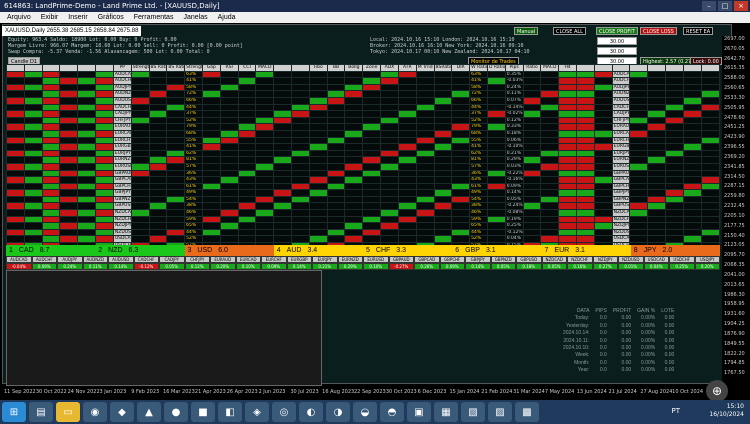 The height and width of the screenshot is (424, 750). I want to click on app-icon: ▧, so click(473, 412).